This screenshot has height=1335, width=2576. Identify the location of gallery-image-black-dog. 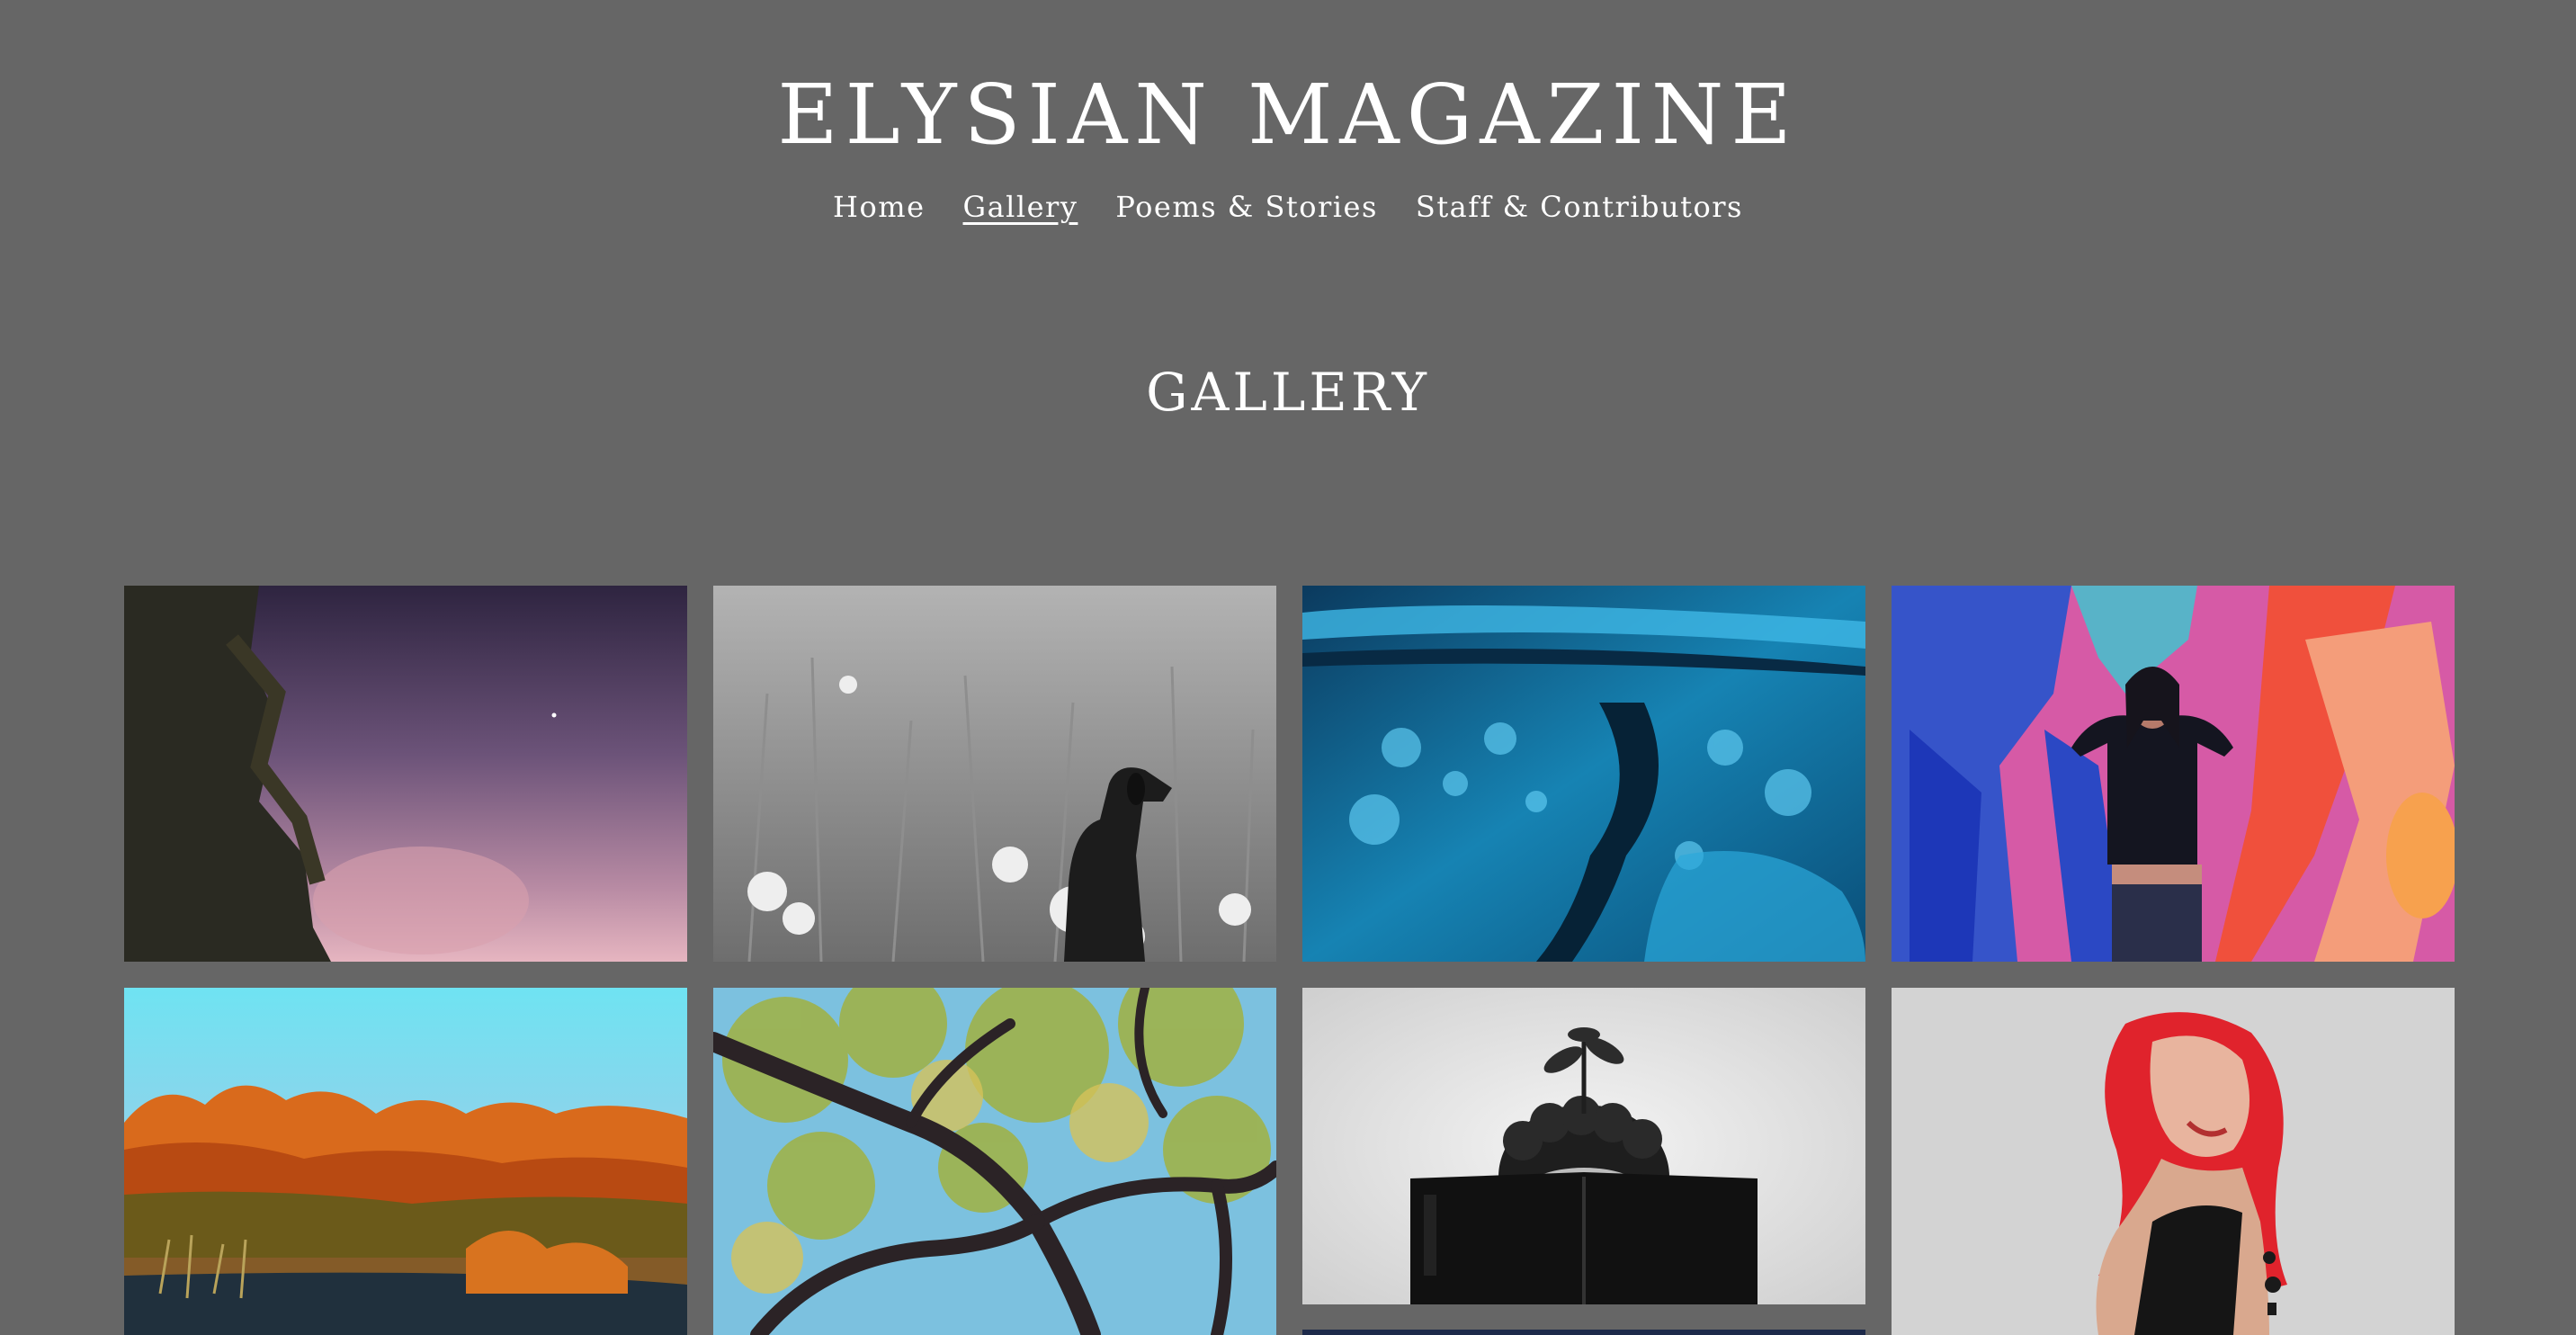
(994, 774).